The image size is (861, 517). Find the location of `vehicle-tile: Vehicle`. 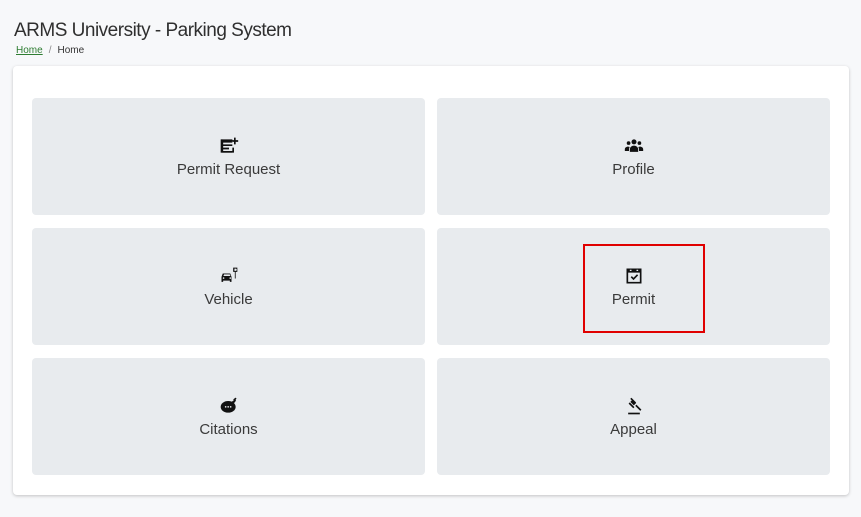

vehicle-tile: Vehicle is located at coordinates (228, 286).